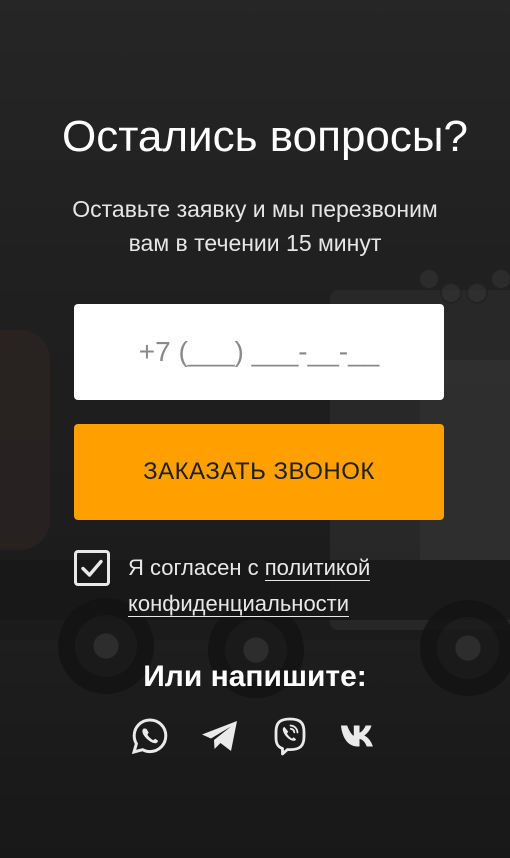  Describe the element at coordinates (255, 676) in the screenshot. I see `write-us-title: Или напишите:` at that location.